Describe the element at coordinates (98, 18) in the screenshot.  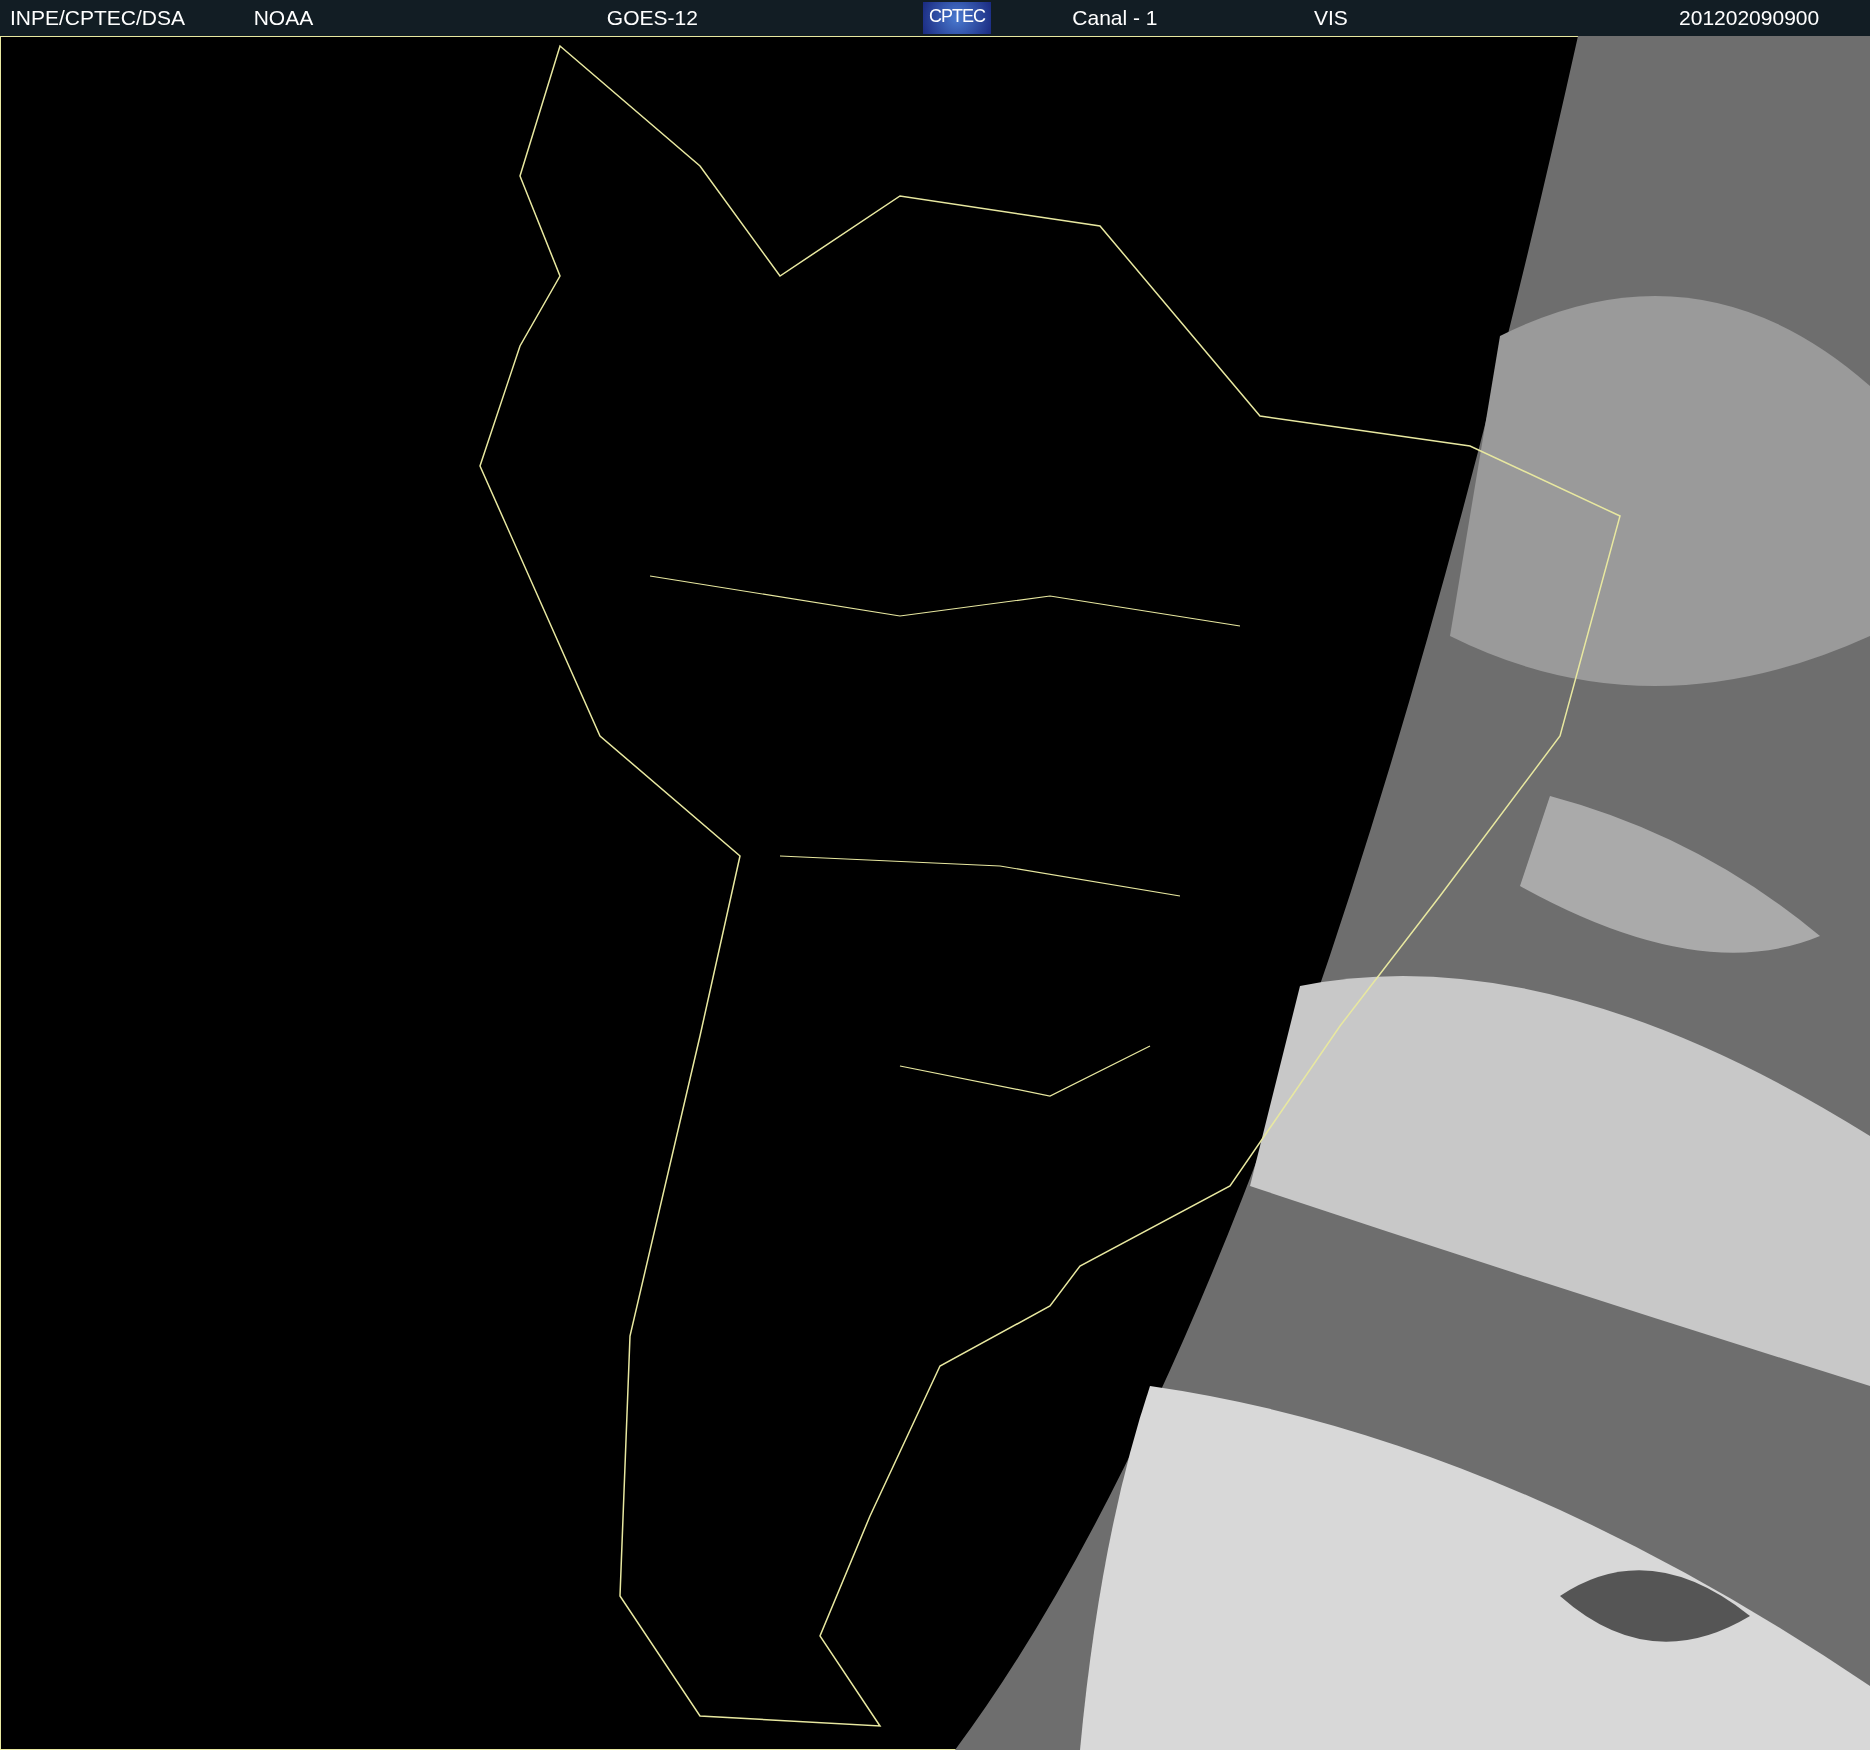
I see `header-text: INPE/CPTEC/DSA` at that location.